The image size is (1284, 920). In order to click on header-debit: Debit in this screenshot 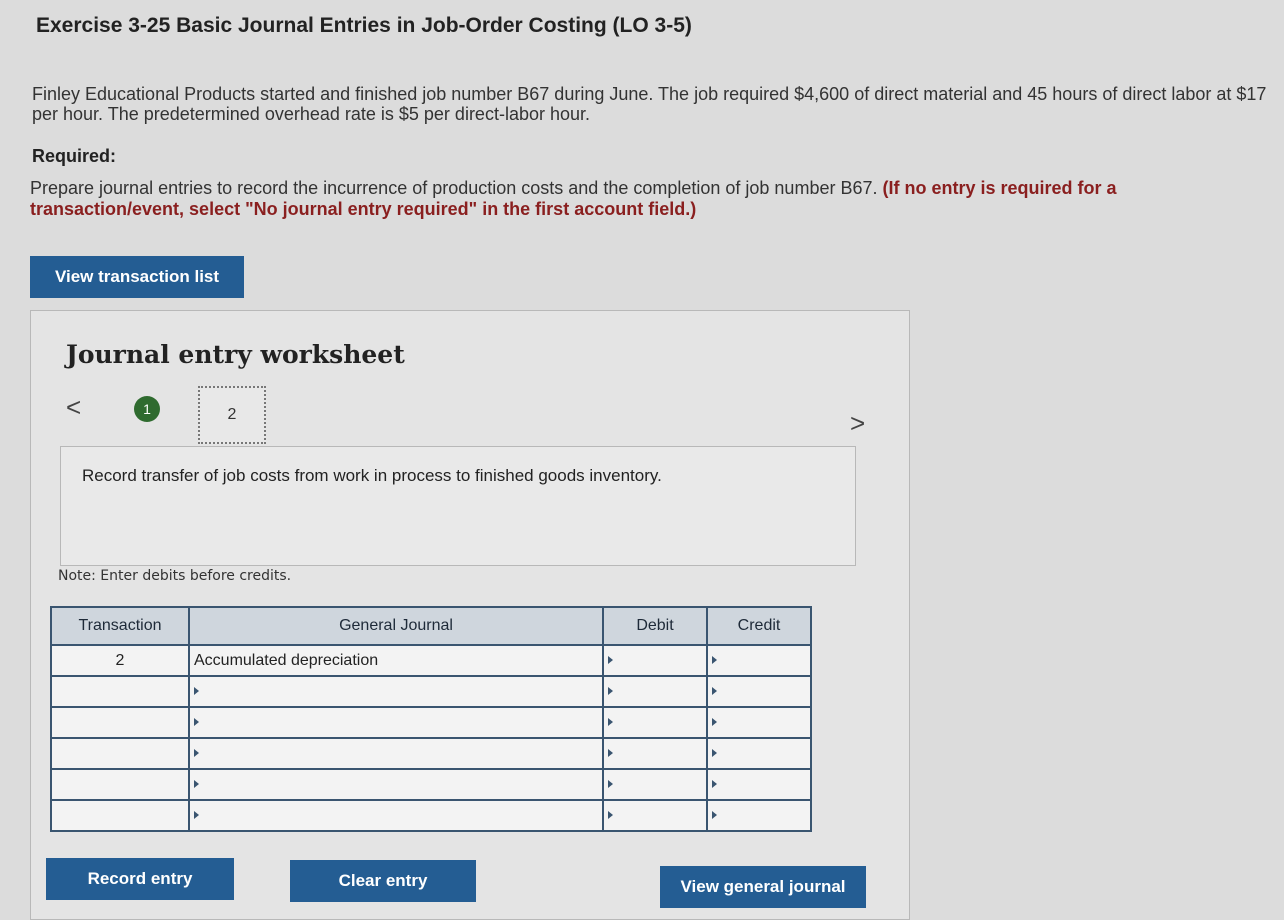, I will do `click(655, 626)`.